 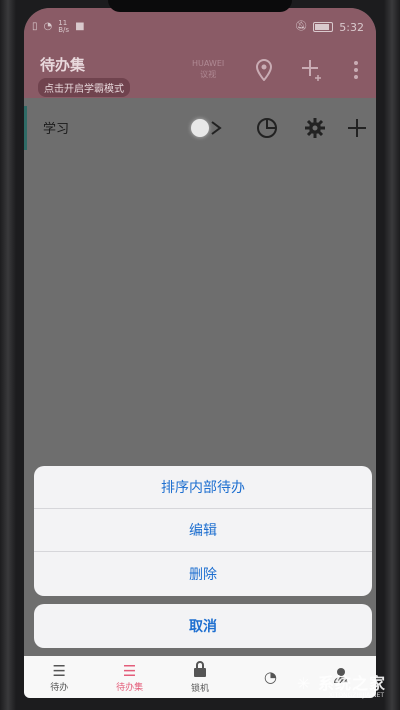 I want to click on net-speed-unit: B/s, so click(x=64, y=30).